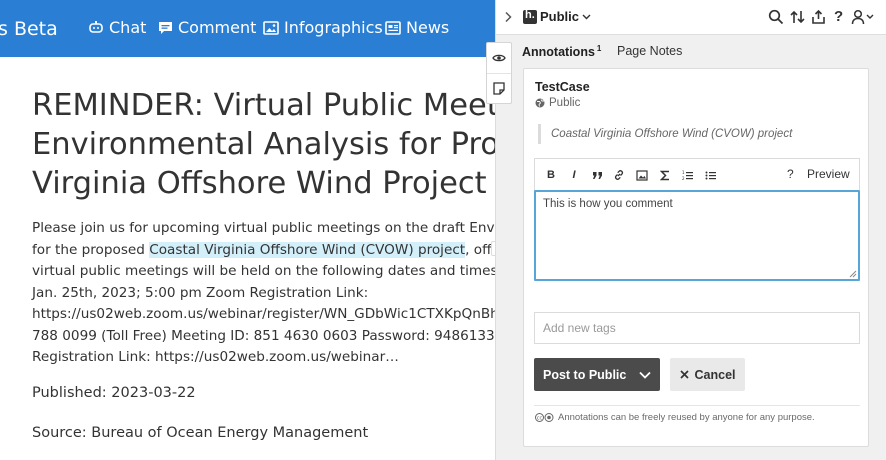 This screenshot has height=460, width=886. I want to click on user-menu-button, so click(863, 19).